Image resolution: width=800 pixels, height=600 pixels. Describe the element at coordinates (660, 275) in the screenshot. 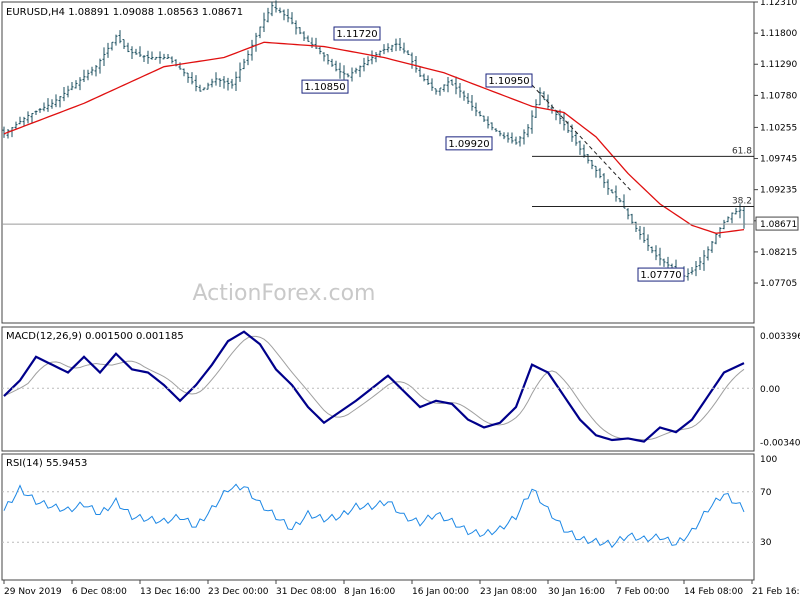

I see `price-label-text: 1.07770` at that location.